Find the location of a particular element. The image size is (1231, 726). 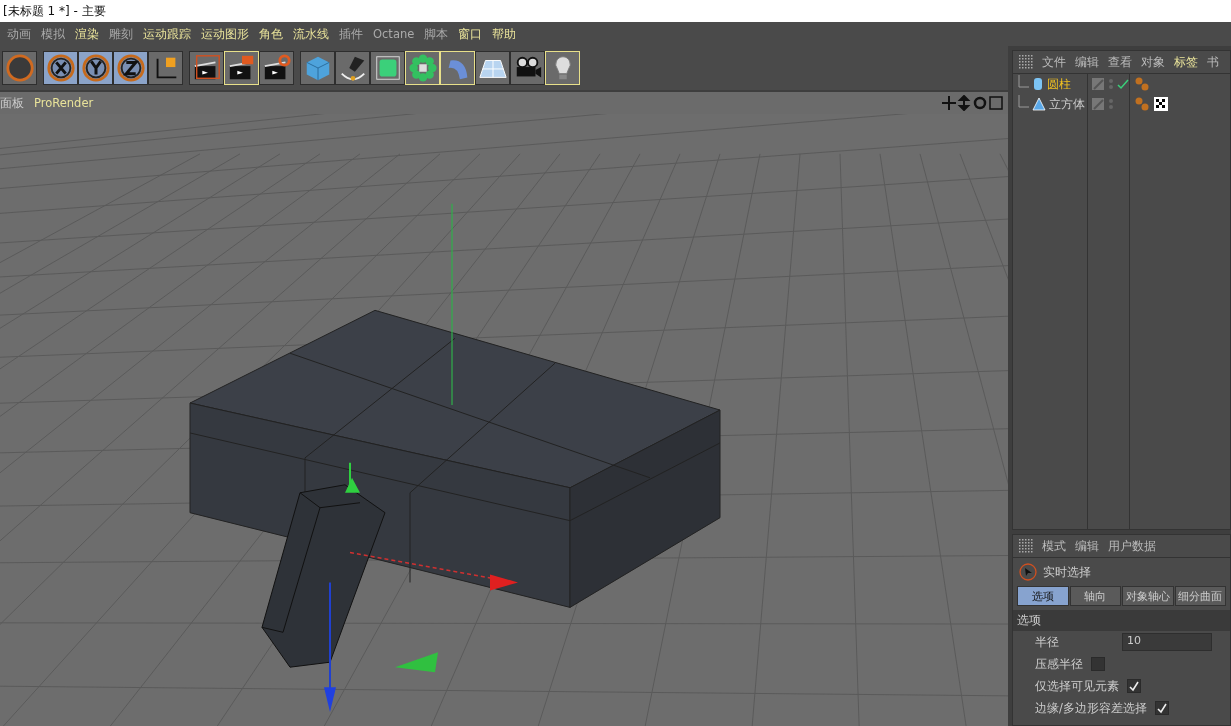

panel-menu-item: 书 is located at coordinates (1213, 62).